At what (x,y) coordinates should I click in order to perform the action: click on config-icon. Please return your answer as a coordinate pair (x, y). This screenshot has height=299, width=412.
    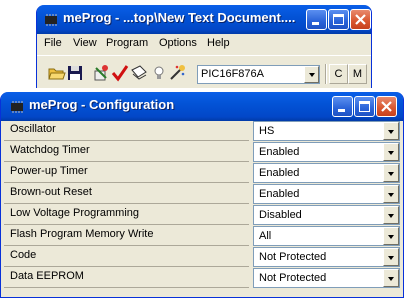
    Looking at the image, I should click on (101, 73).